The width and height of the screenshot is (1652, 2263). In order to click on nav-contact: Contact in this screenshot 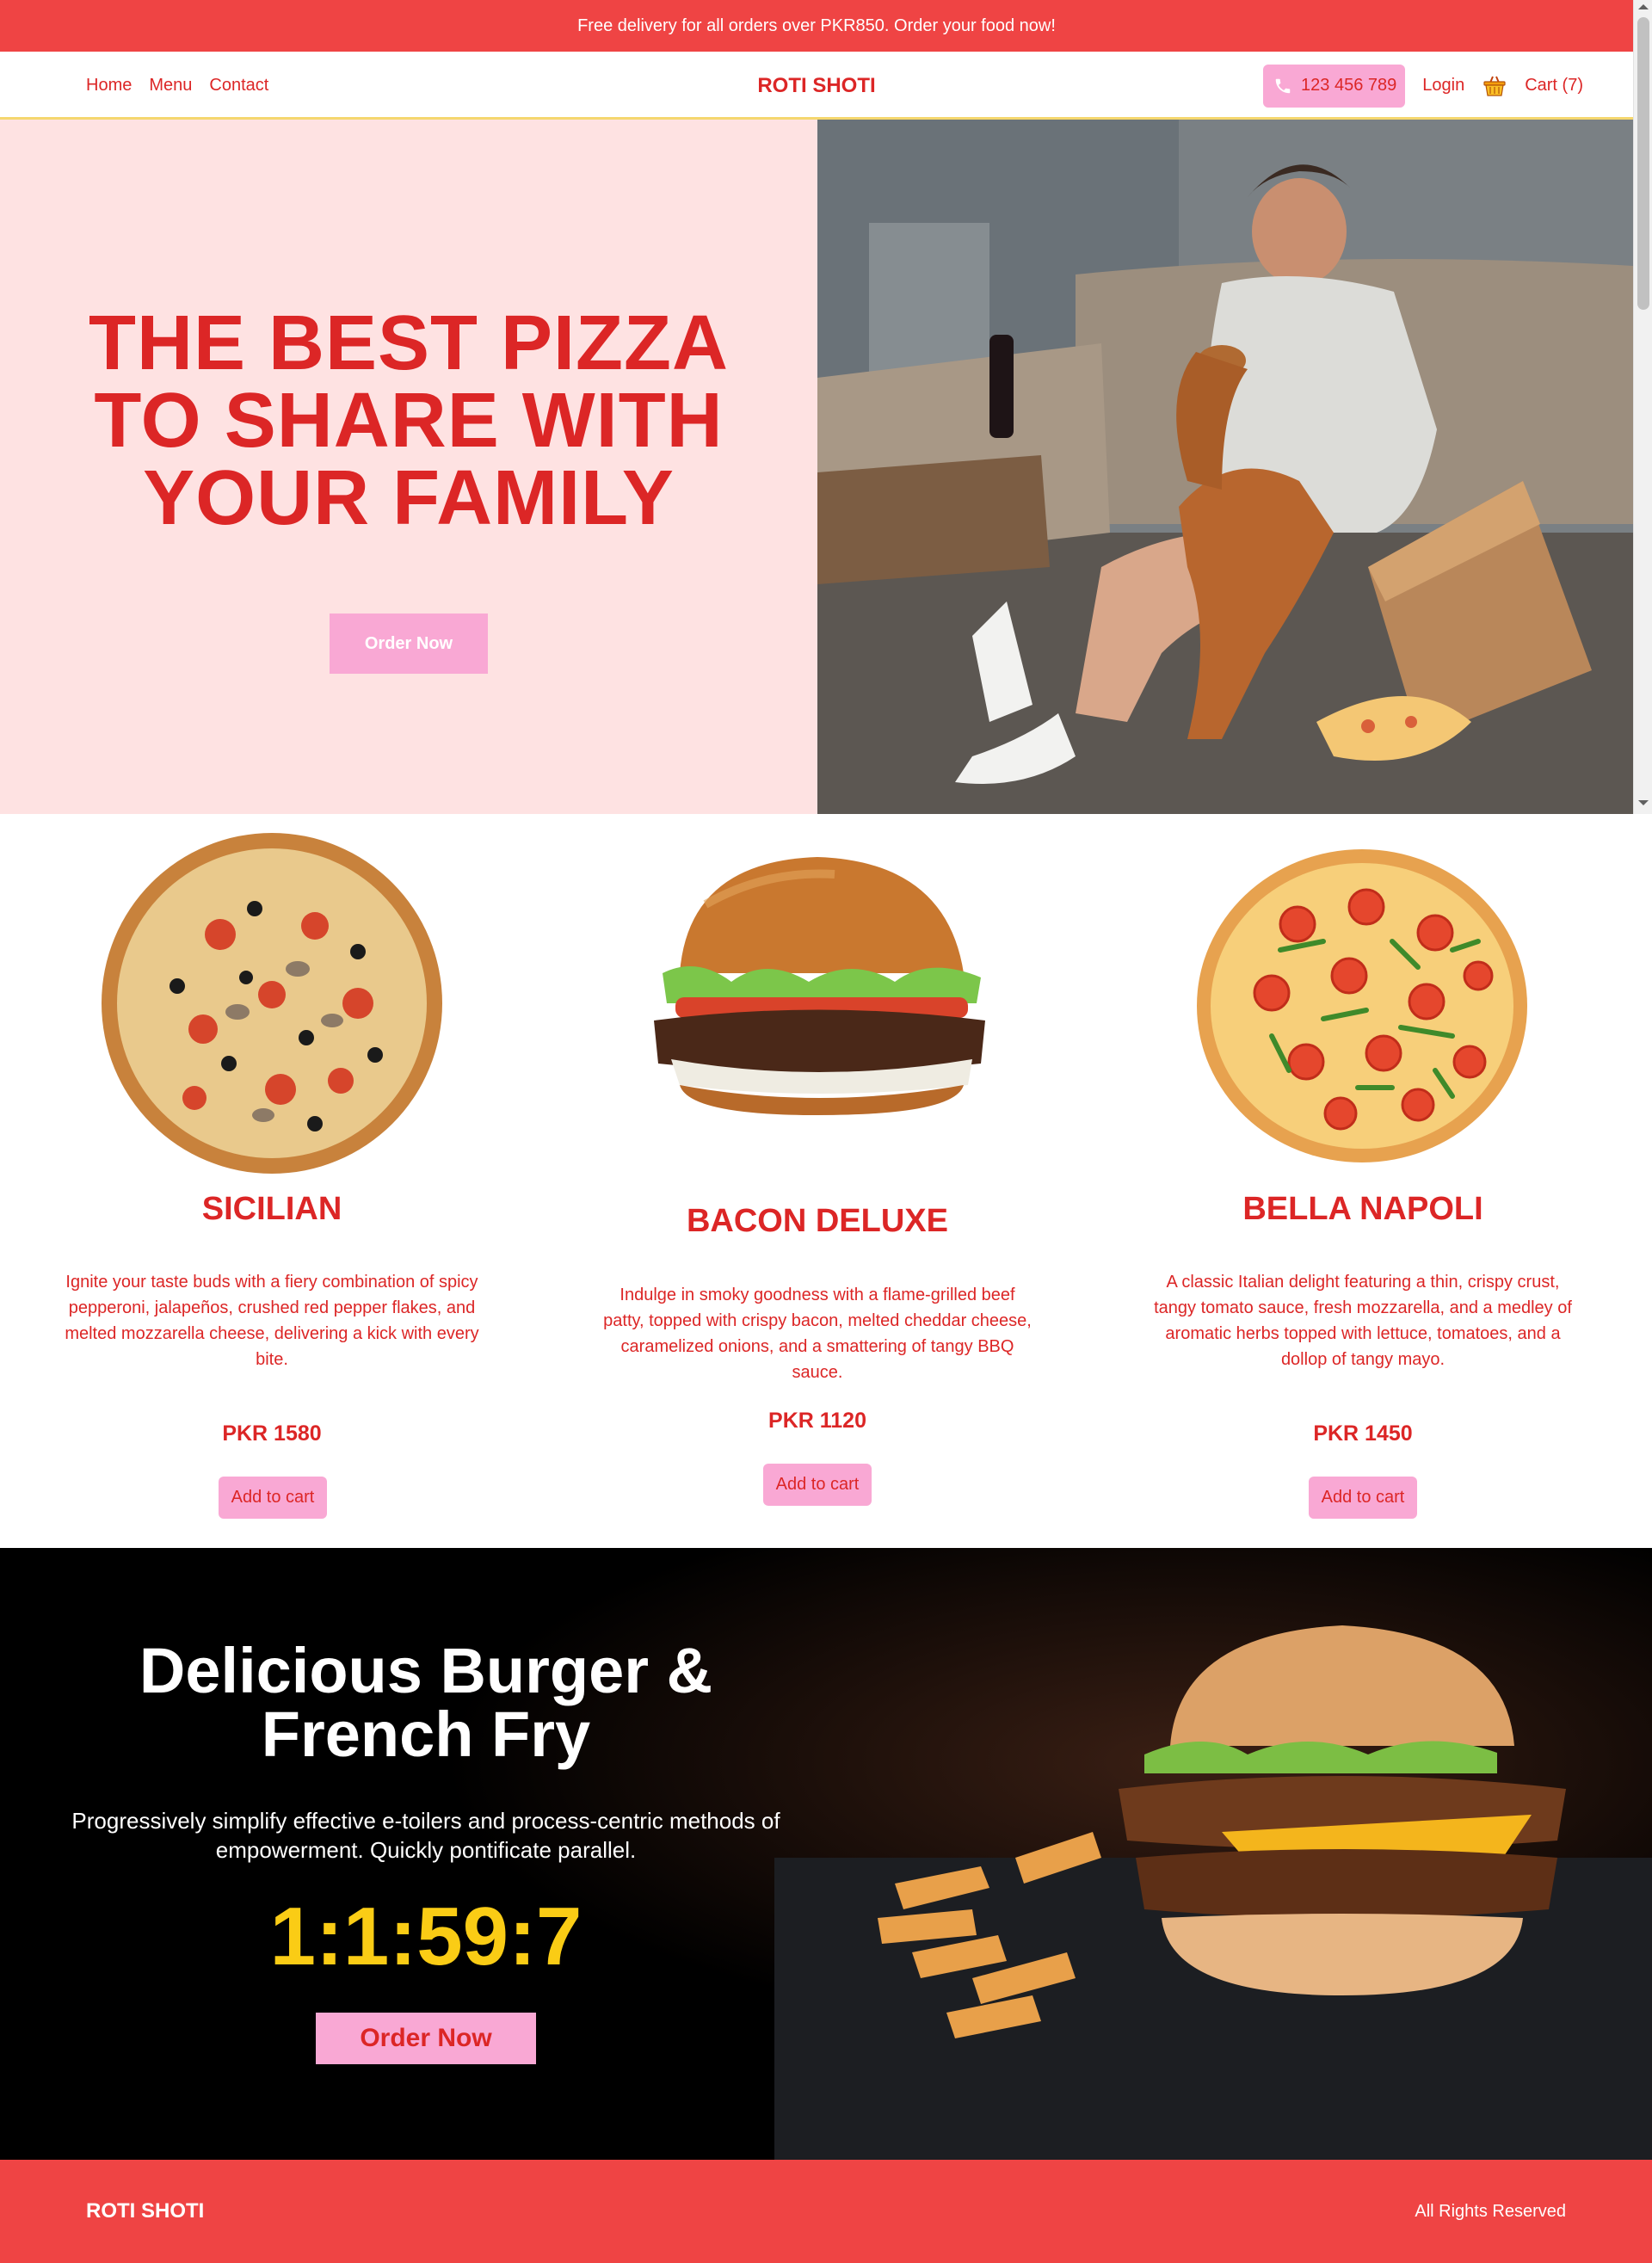, I will do `click(238, 86)`.